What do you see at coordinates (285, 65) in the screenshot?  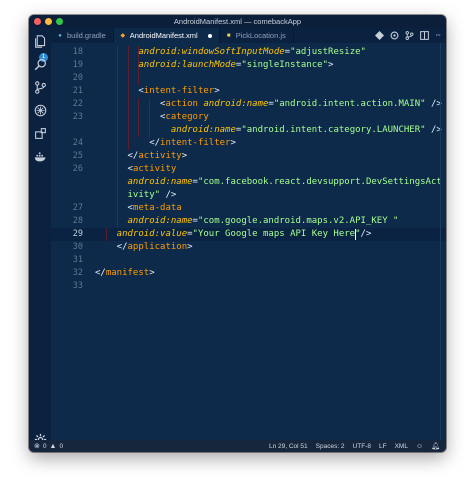 I see `code-token: "singleInstance"` at bounding box center [285, 65].